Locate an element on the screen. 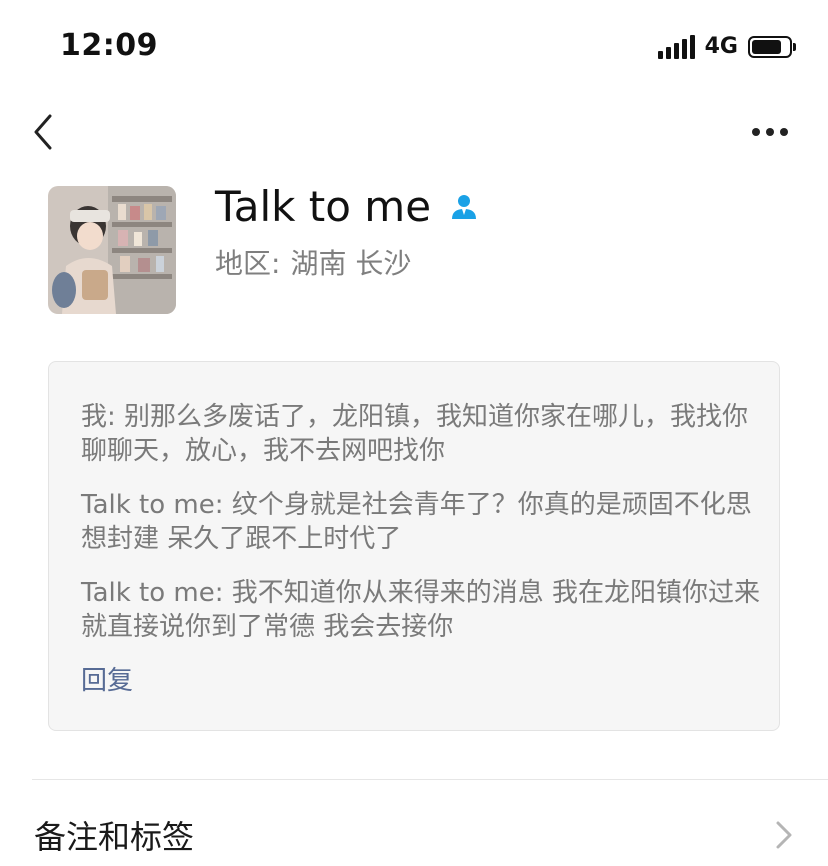  divider is located at coordinates (430, 779).